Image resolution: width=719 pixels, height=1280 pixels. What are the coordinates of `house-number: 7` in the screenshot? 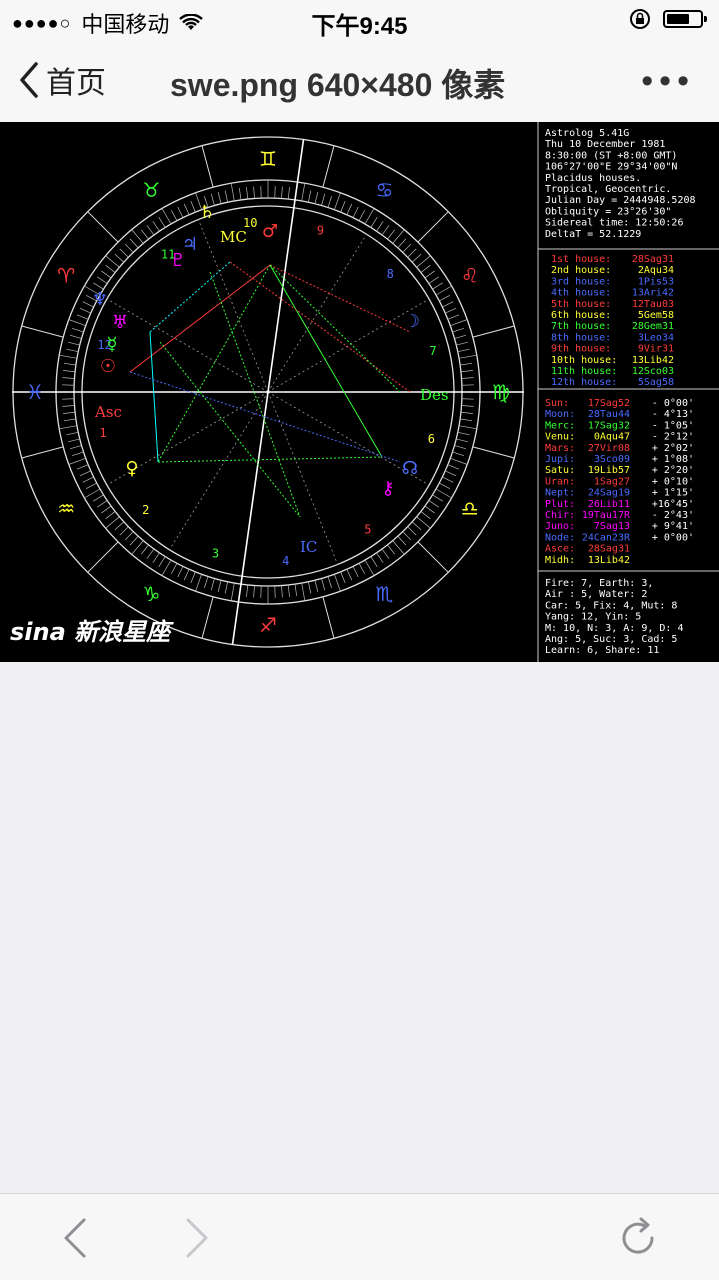 It's located at (432, 351).